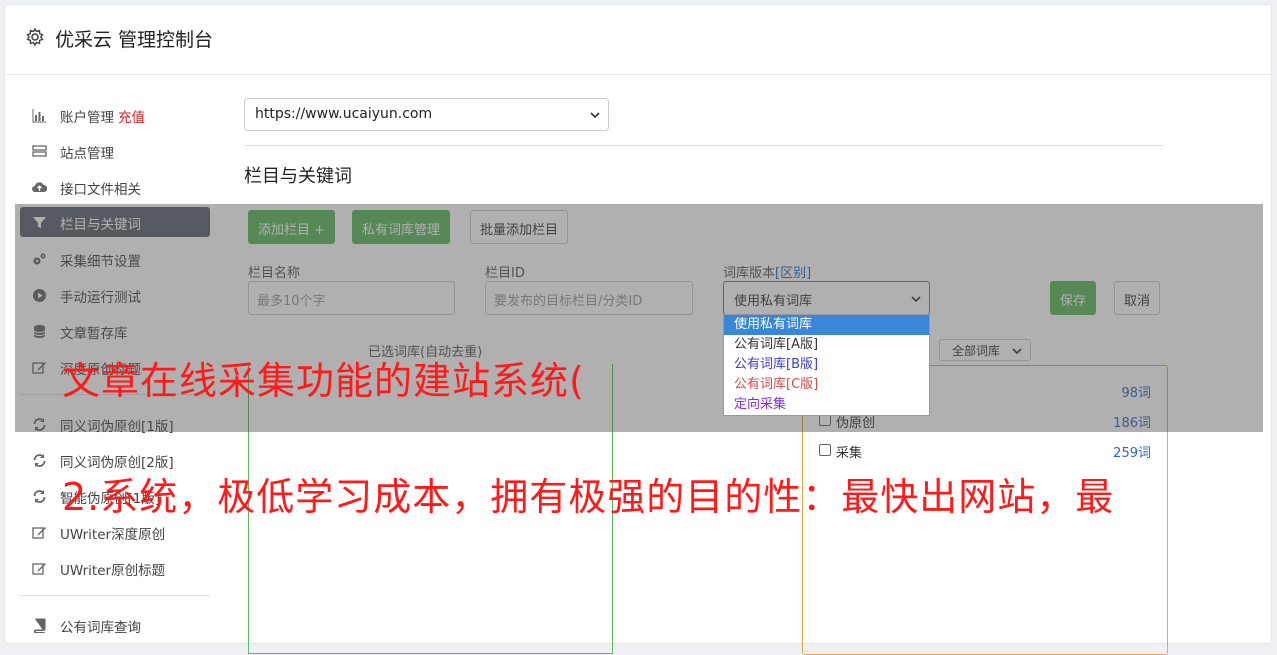  What do you see at coordinates (100, 262) in the screenshot?
I see `sidebar-item-label: 采集细节设置` at bounding box center [100, 262].